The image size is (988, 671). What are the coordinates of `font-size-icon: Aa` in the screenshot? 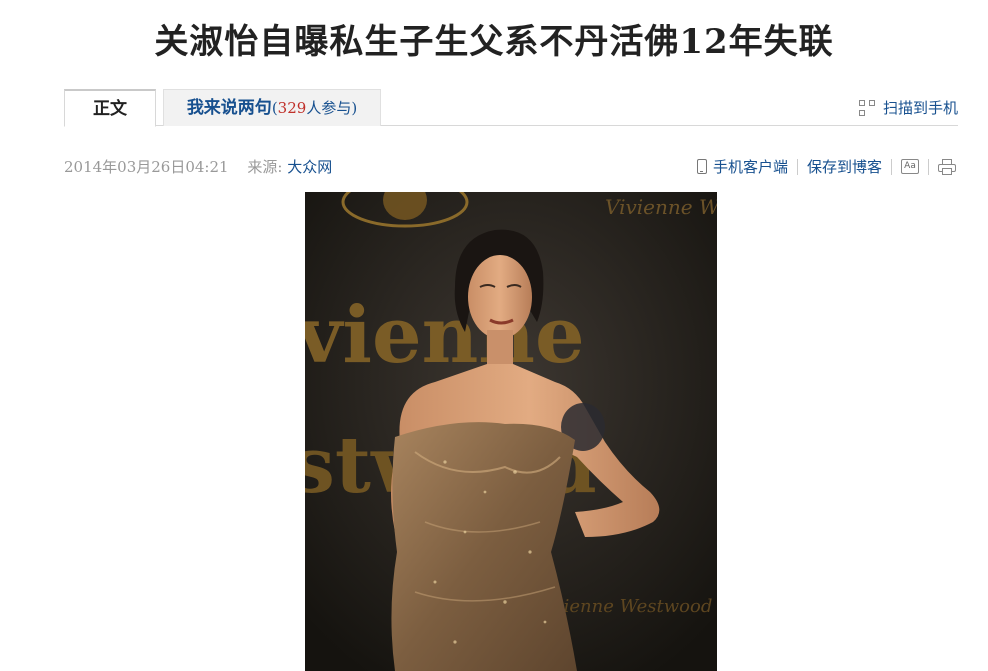 It's located at (910, 166).